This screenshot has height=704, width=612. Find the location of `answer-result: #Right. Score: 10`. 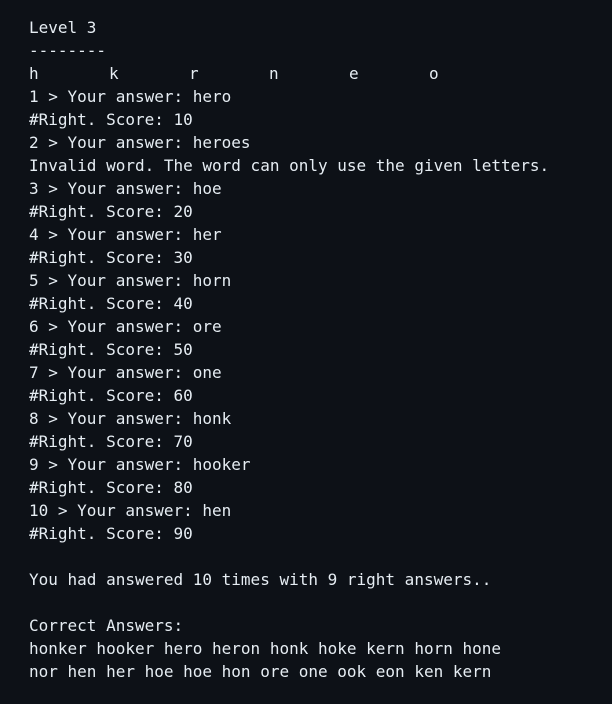

answer-result: #Right. Score: 10 is located at coordinates (111, 119).